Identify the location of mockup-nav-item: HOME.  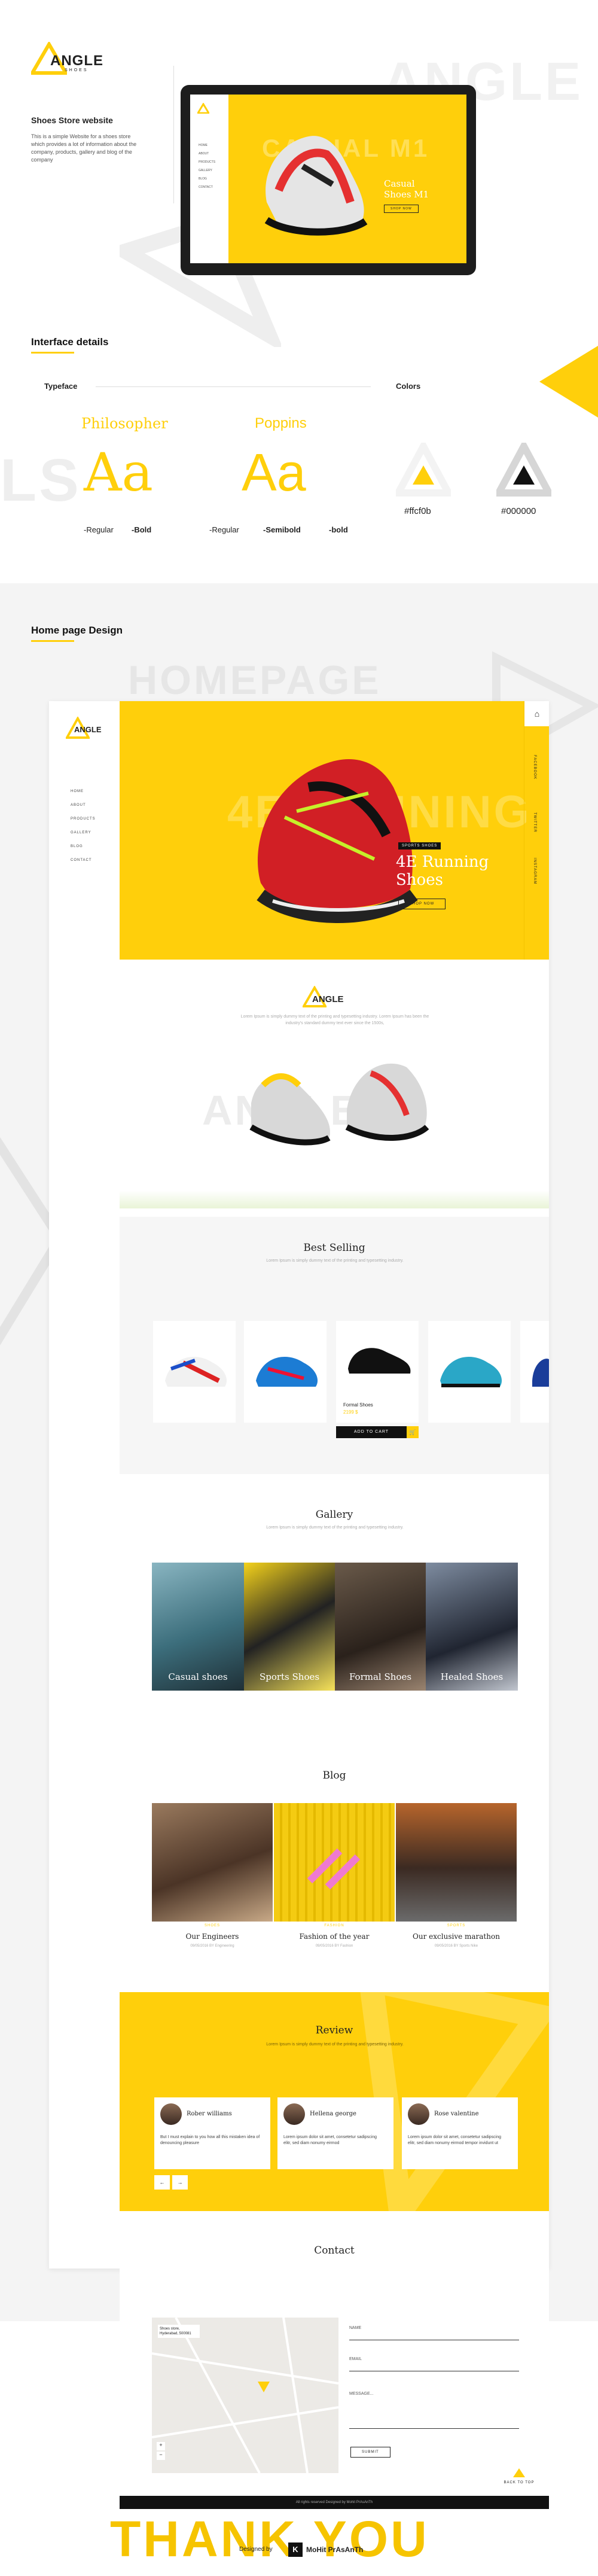
(207, 145).